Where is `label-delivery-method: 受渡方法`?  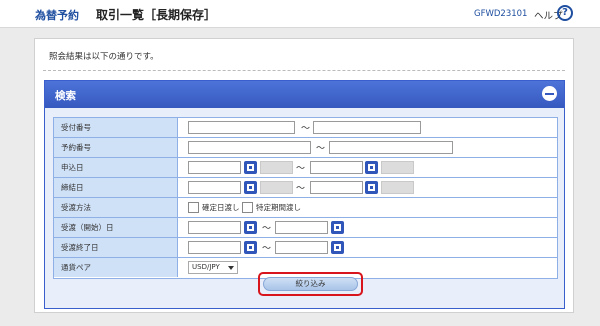
label-delivery-method: 受渡方法 is located at coordinates (116, 207).